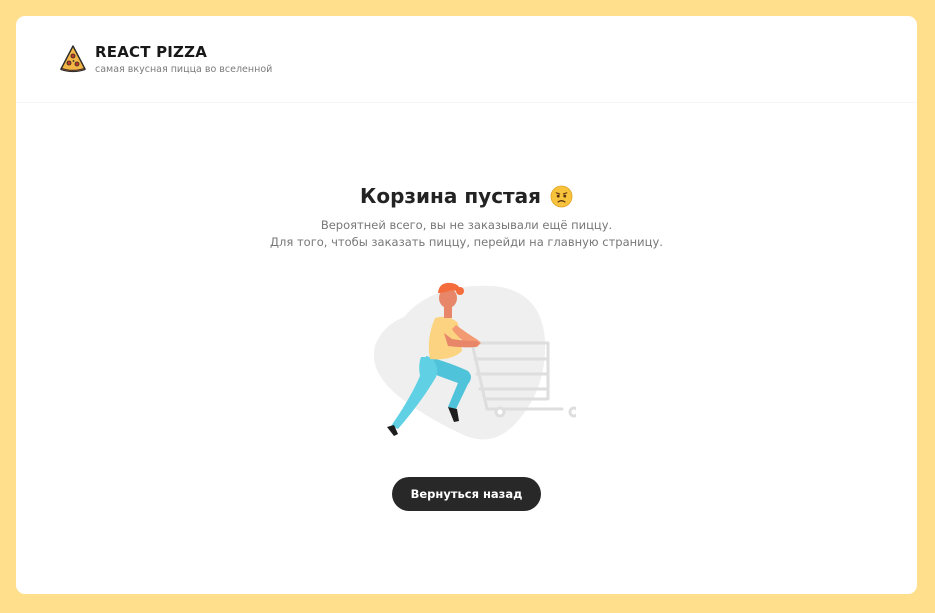 This screenshot has width=935, height=613. I want to click on brand-subtitle: самая вкусная пицца во вселенной, so click(184, 69).